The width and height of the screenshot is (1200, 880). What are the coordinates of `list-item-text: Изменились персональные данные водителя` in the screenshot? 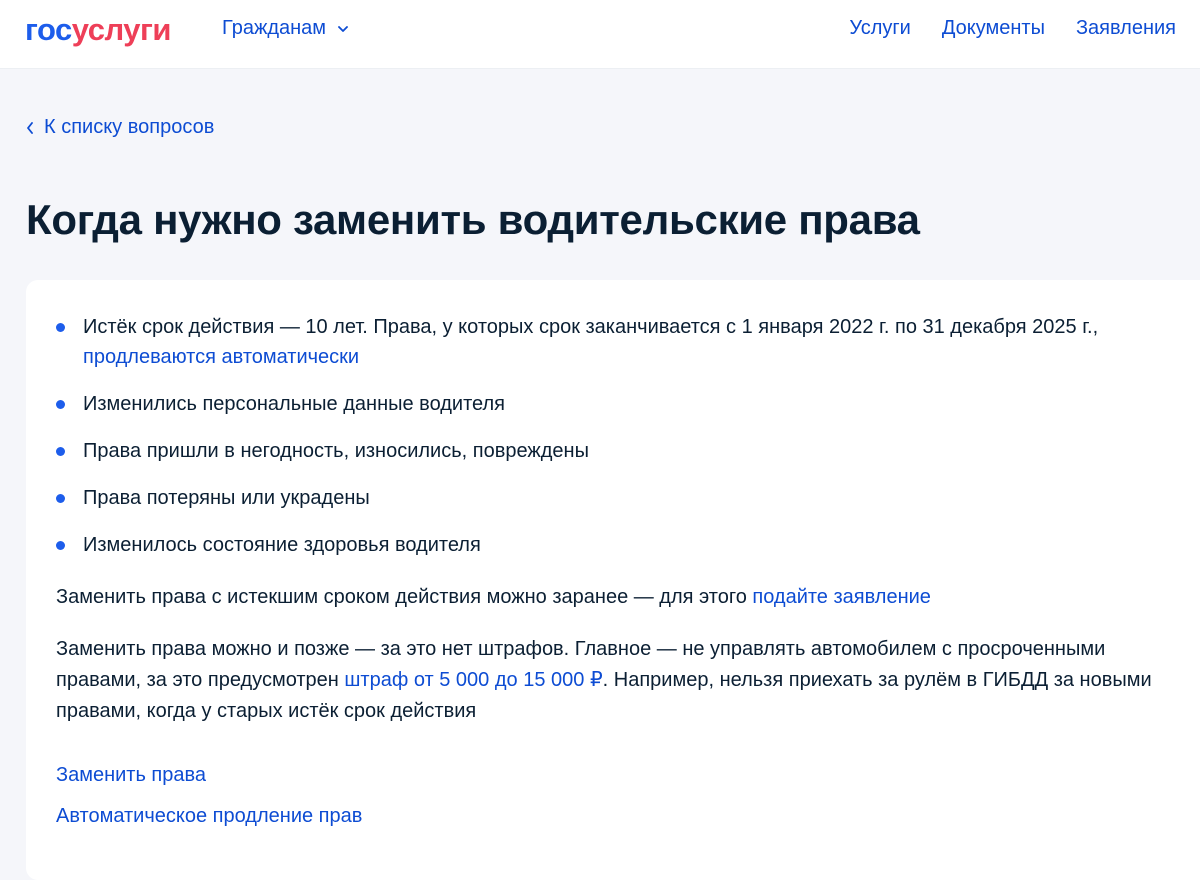 It's located at (294, 404).